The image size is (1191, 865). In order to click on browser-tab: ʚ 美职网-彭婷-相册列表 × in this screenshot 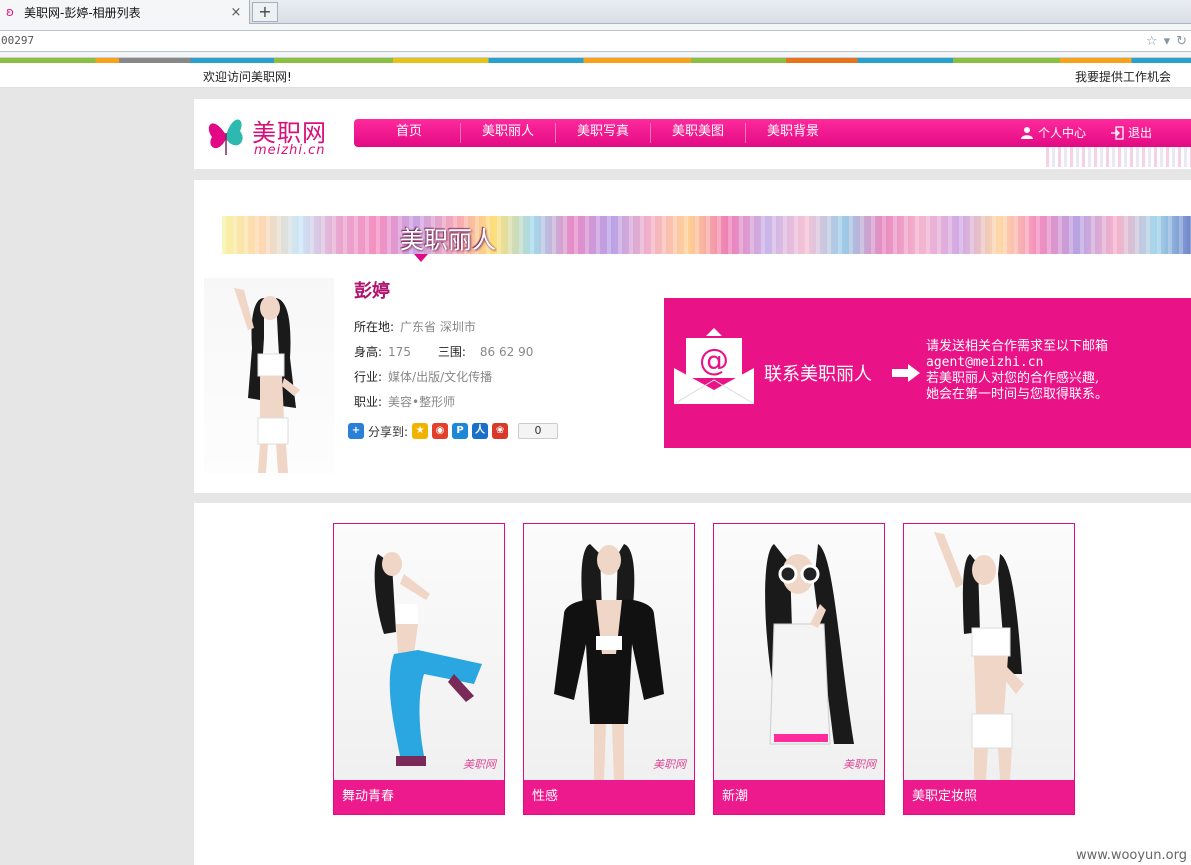, I will do `click(125, 12)`.